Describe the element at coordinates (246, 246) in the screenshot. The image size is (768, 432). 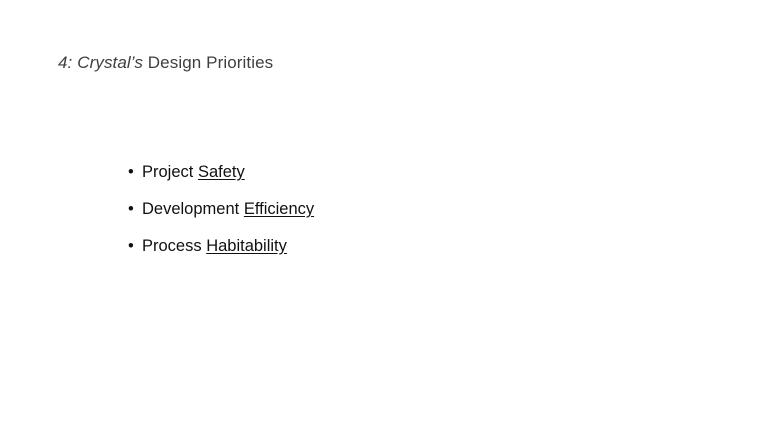
I see `bullet-emphasis: Habitability` at that location.